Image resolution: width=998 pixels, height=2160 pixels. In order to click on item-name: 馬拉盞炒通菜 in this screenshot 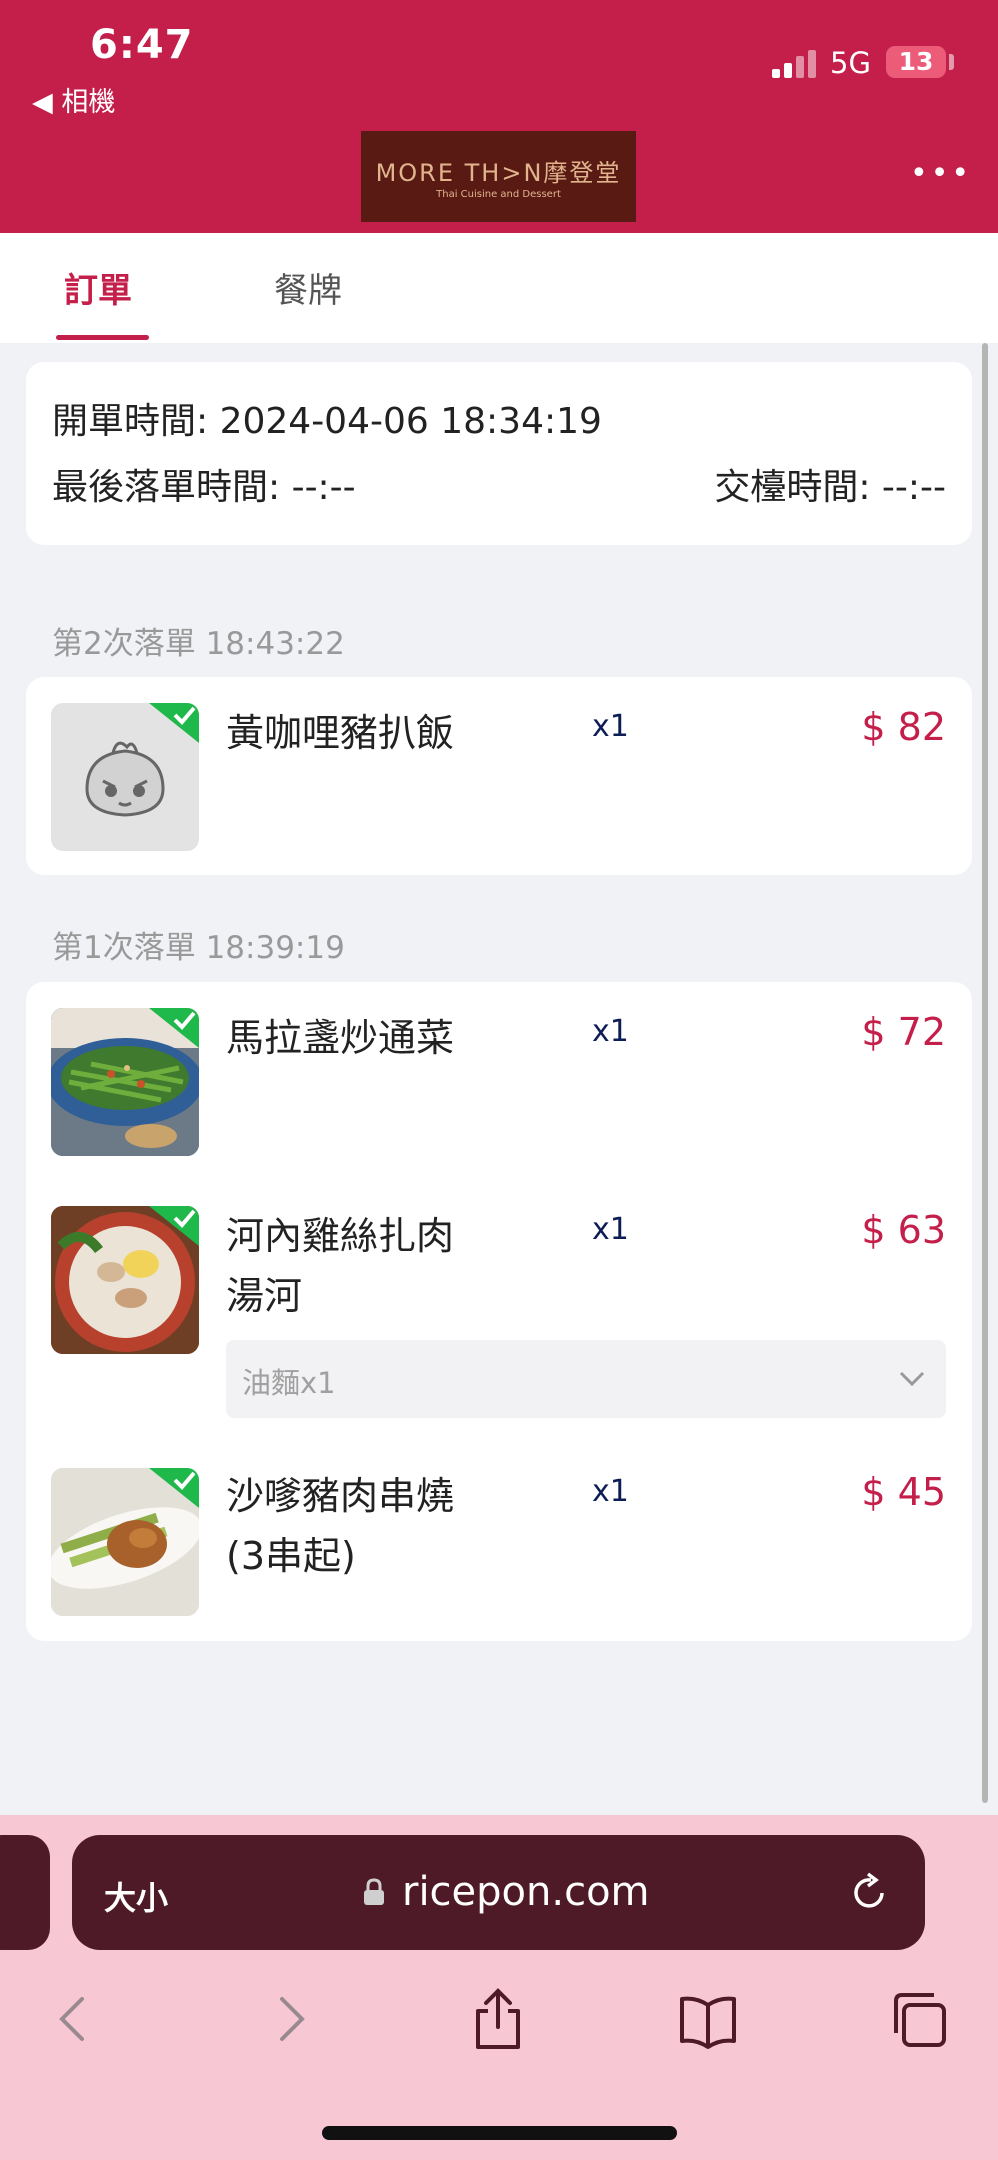, I will do `click(340, 1038)`.